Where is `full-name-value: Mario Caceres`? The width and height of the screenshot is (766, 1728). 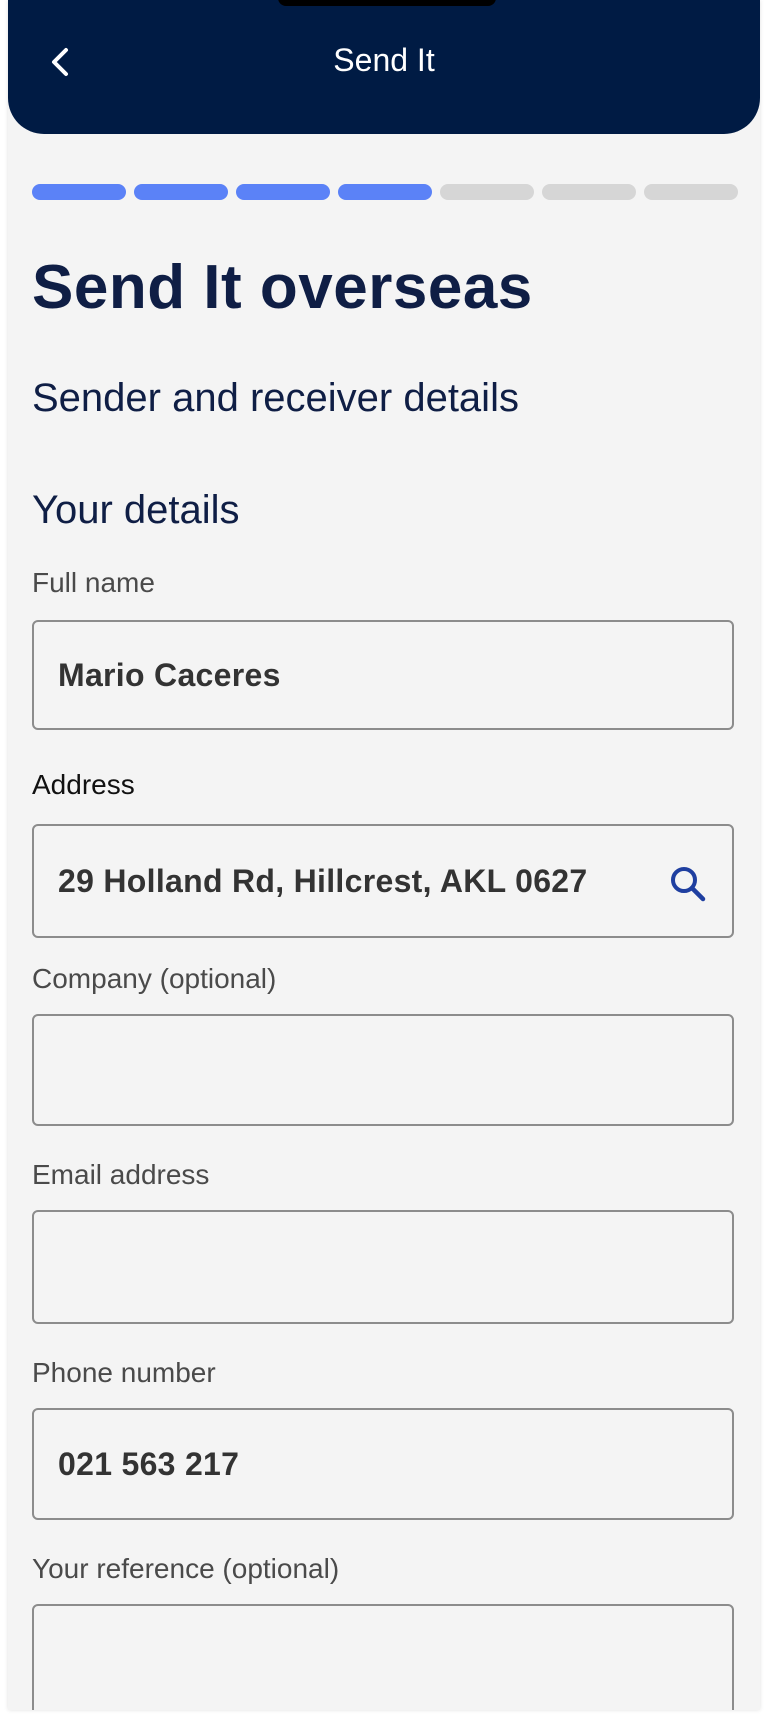 full-name-value: Mario Caceres is located at coordinates (169, 674).